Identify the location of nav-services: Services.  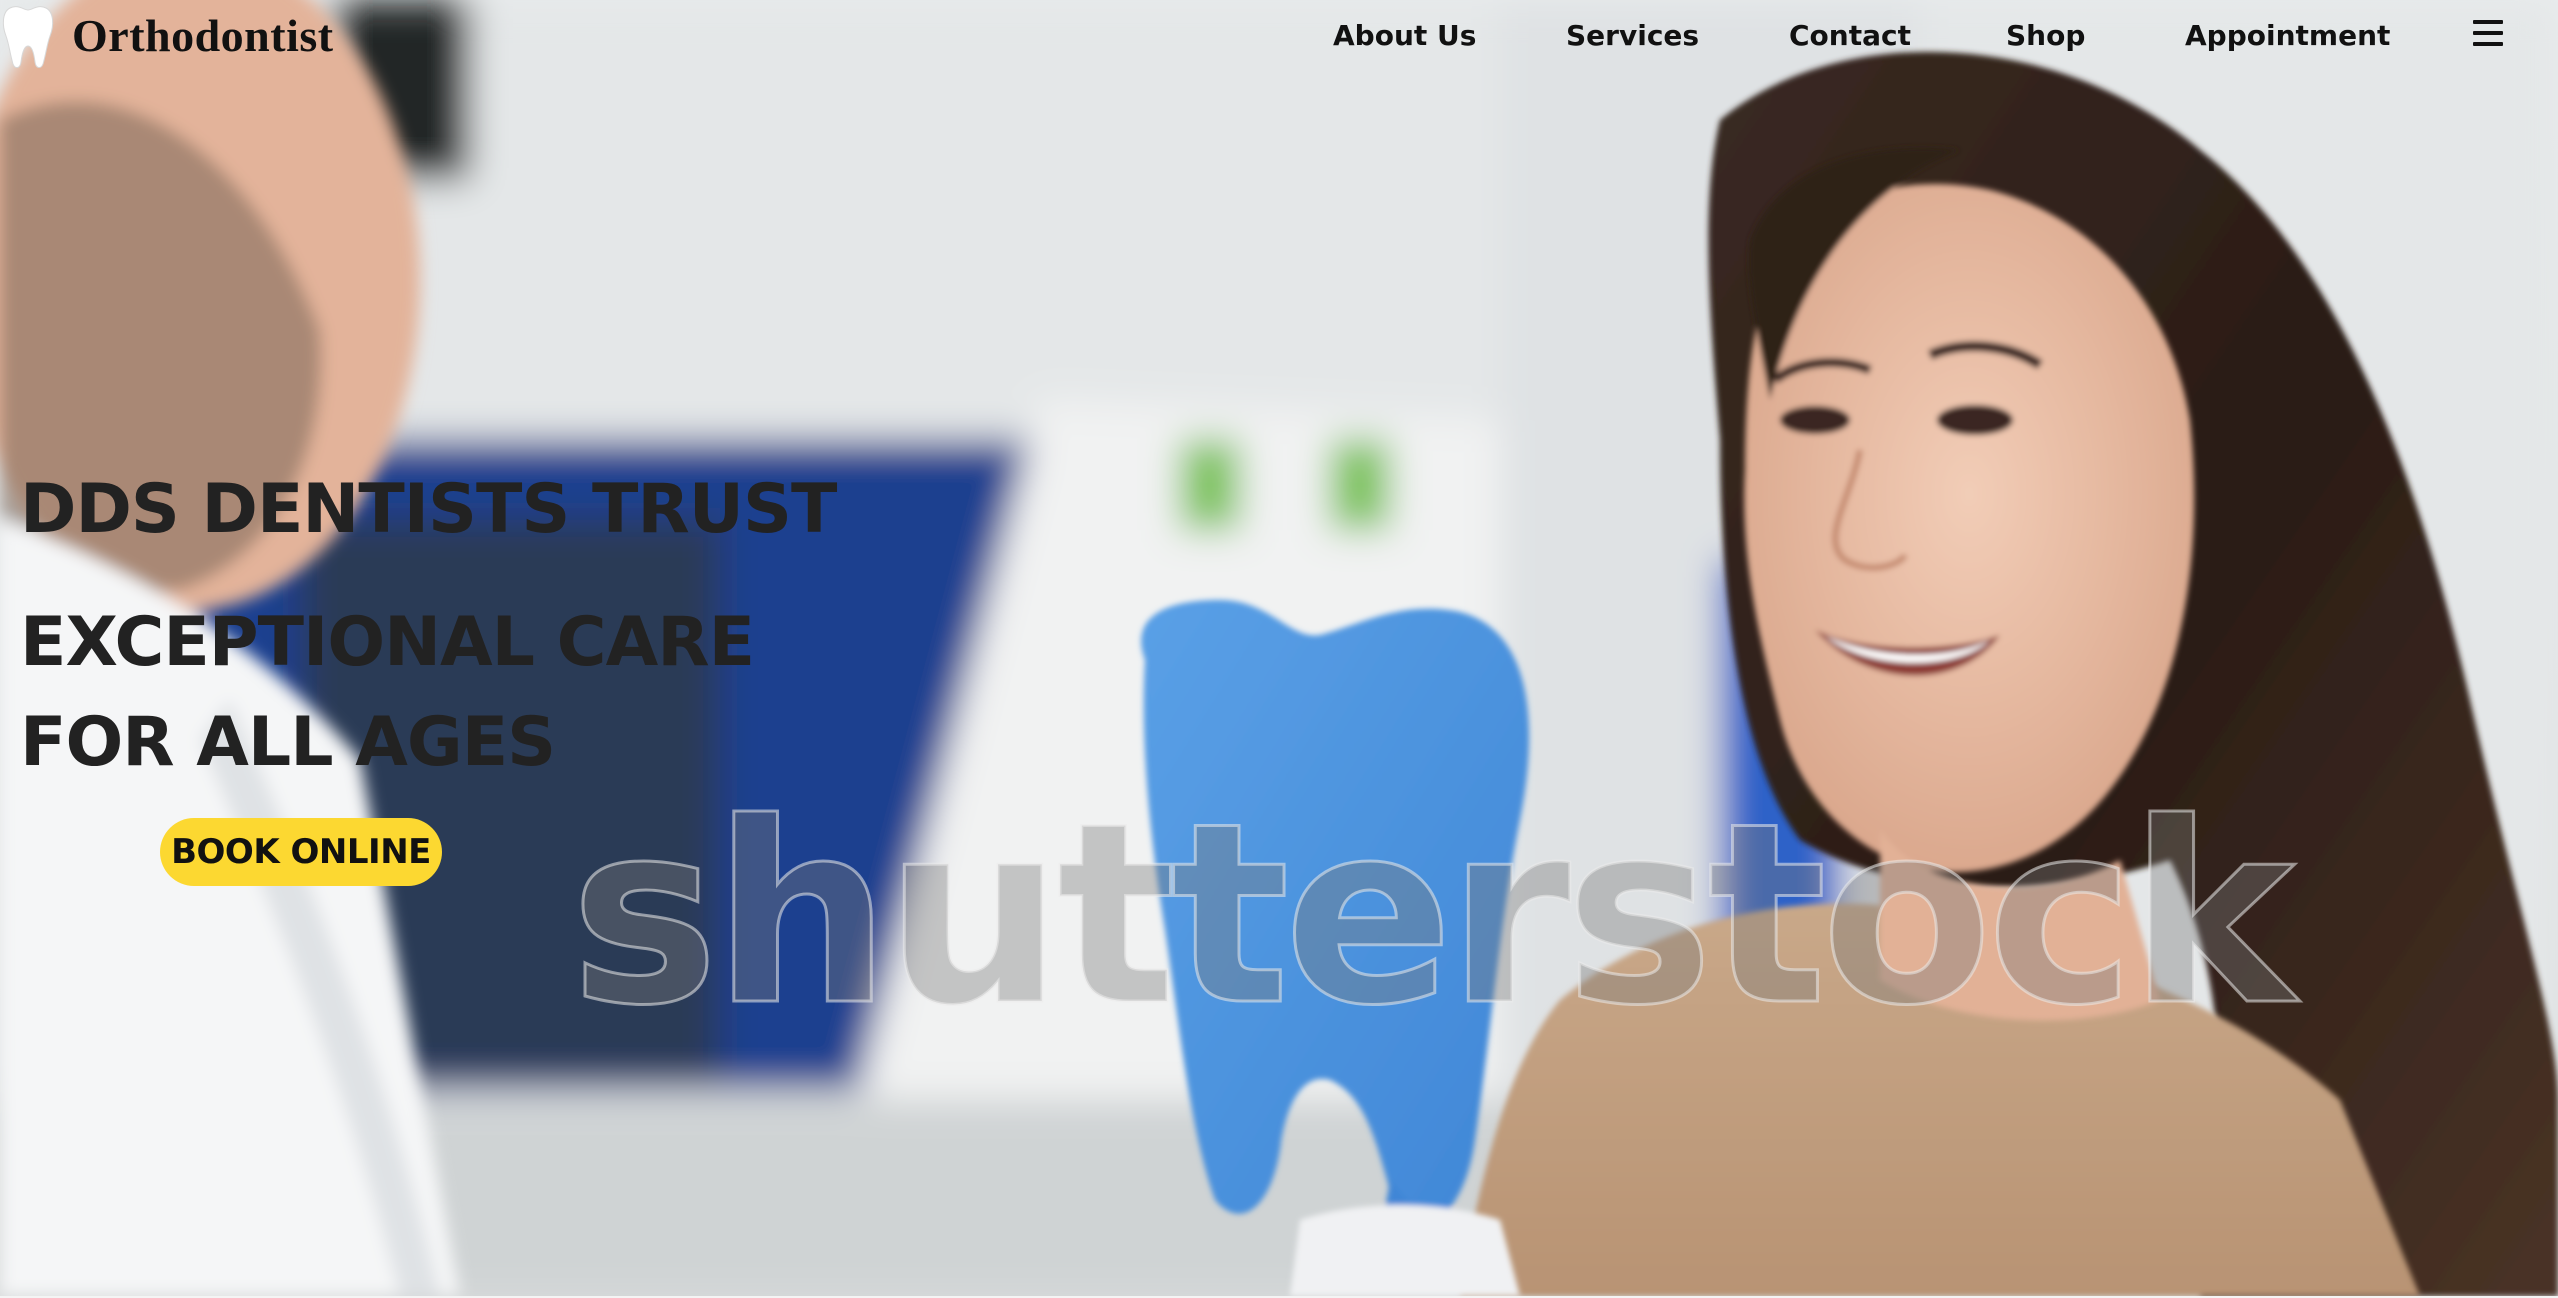
(1632, 36).